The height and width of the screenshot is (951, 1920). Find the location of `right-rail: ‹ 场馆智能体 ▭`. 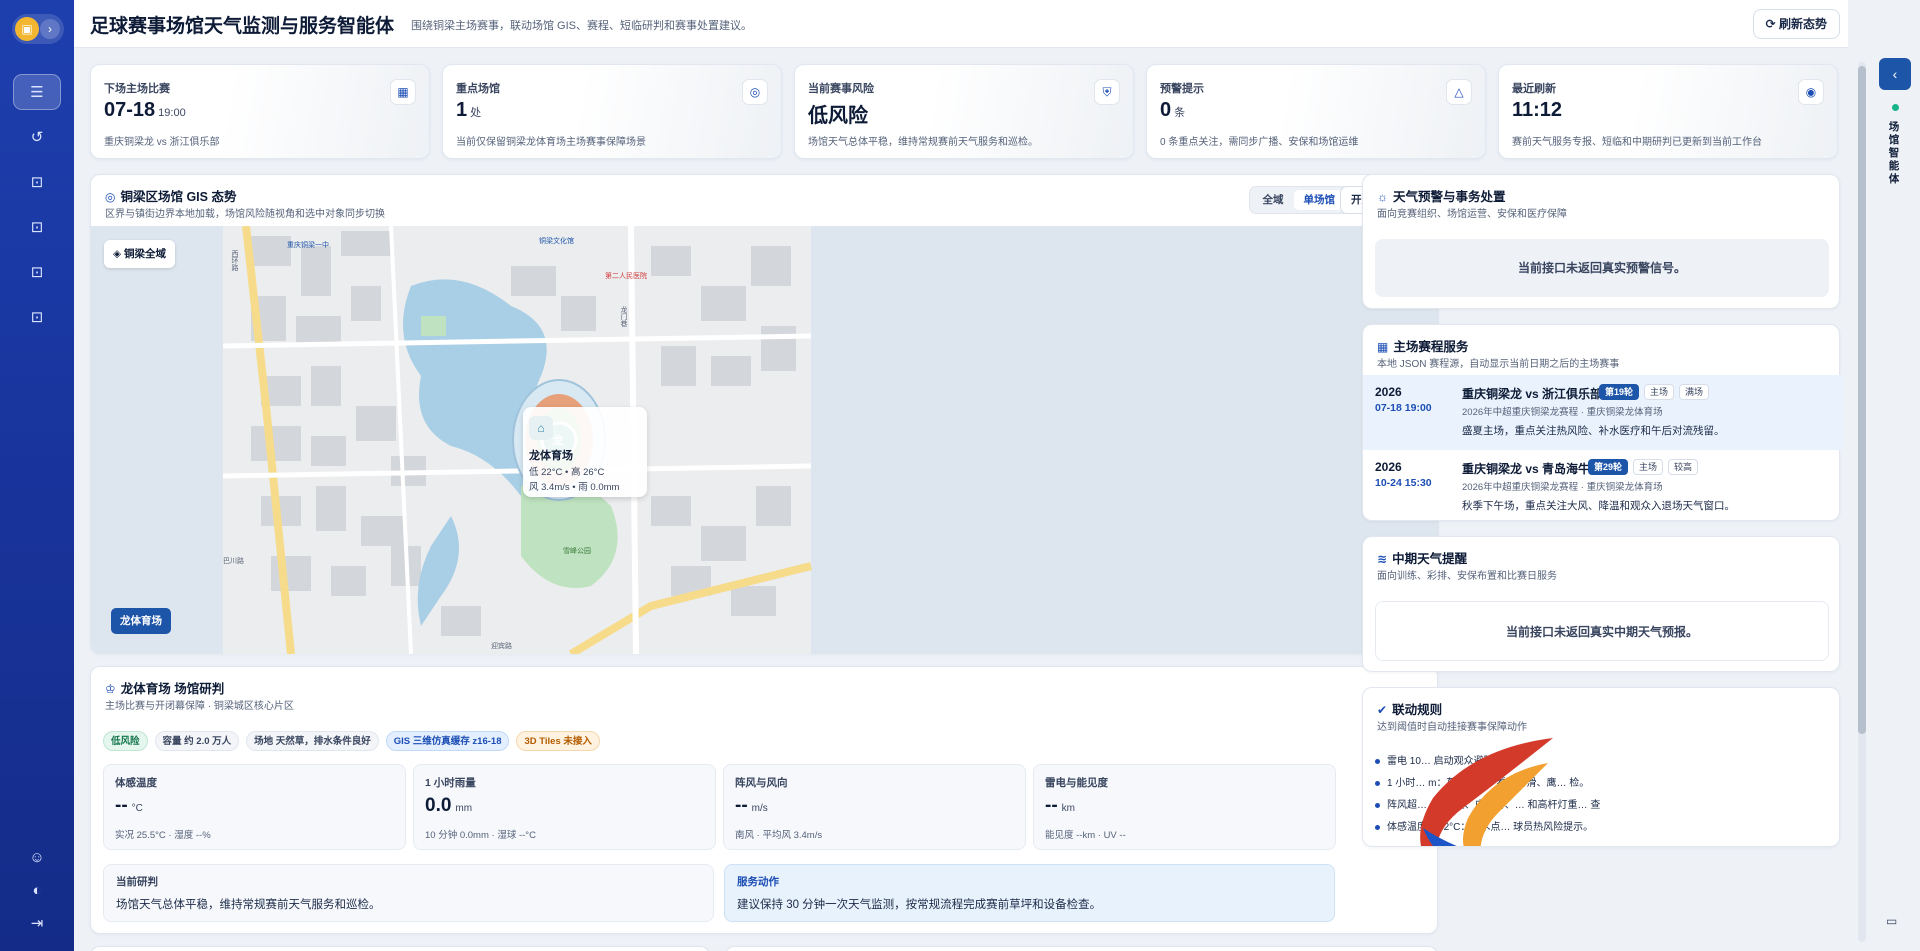

right-rail: ‹ 场馆智能体 ▭ is located at coordinates (1884, 499).